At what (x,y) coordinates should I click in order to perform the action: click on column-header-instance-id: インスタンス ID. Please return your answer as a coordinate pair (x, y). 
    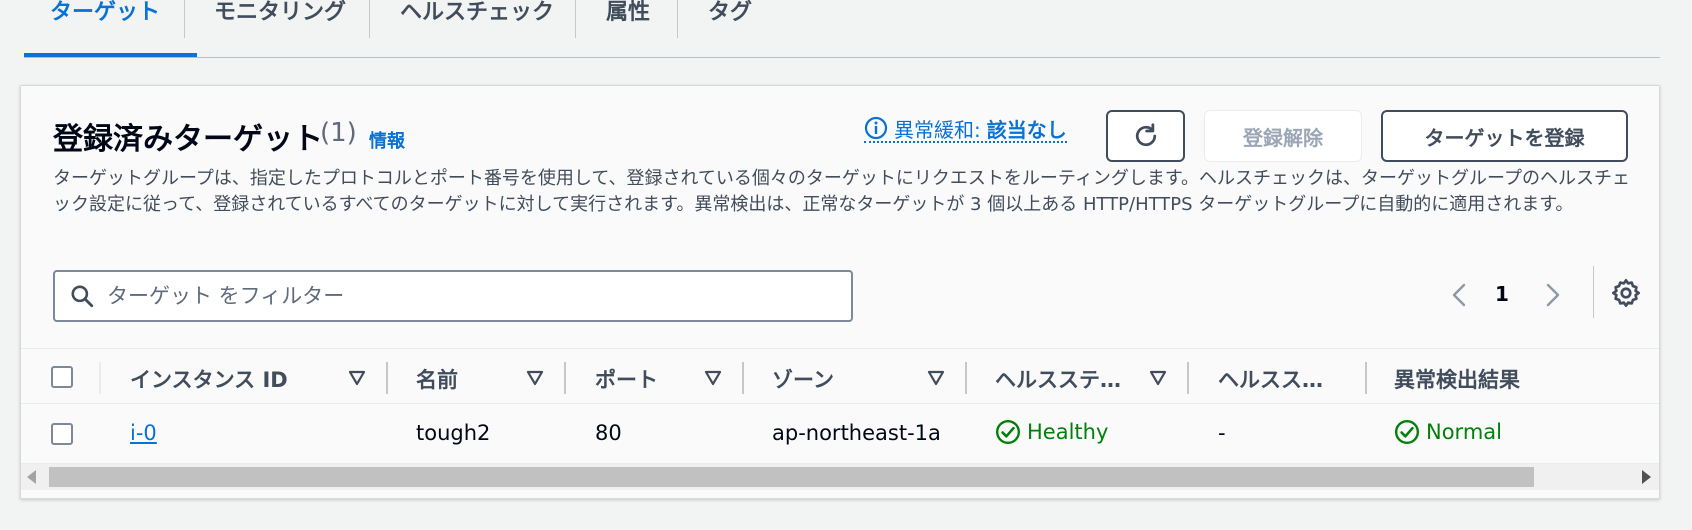
    Looking at the image, I should click on (209, 379).